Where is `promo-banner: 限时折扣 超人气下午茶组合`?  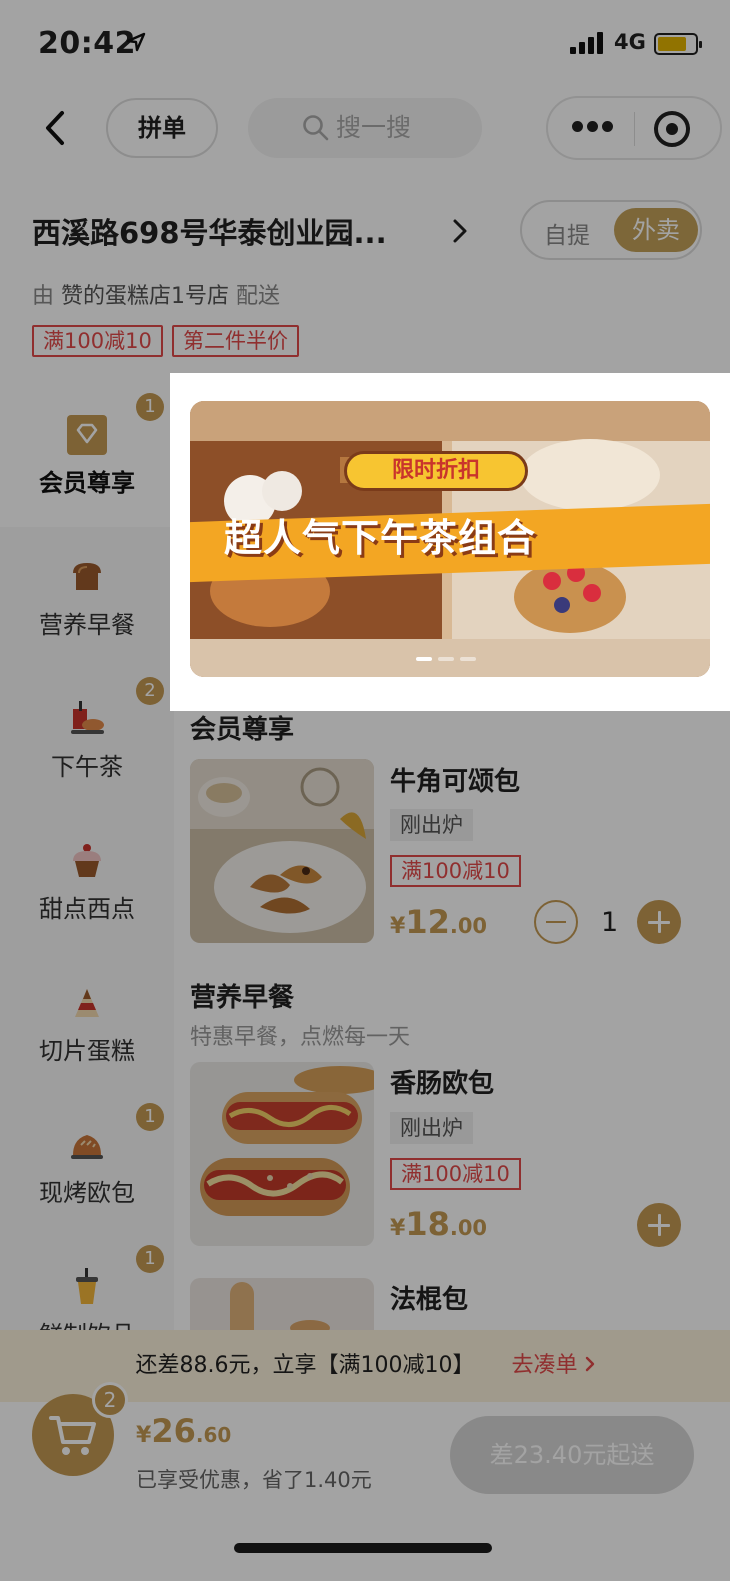 promo-banner: 限时折扣 超人气下午茶组合 is located at coordinates (450, 539).